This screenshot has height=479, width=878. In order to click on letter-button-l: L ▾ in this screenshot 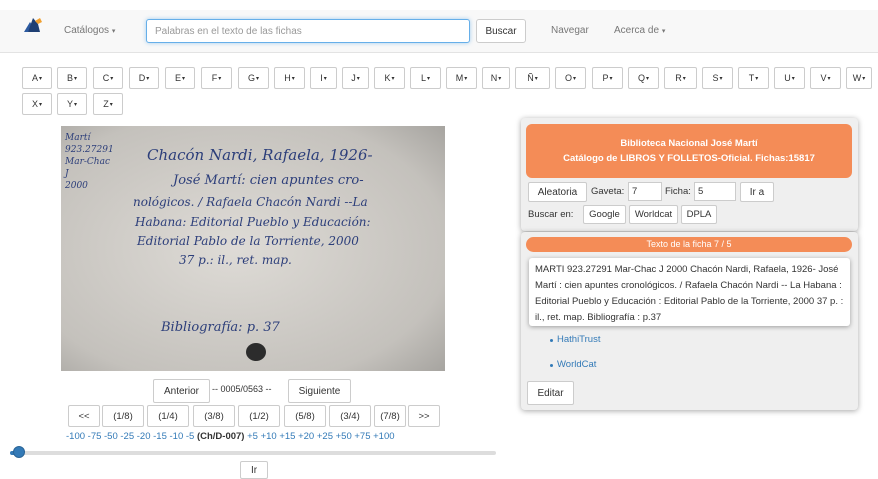, I will do `click(425, 78)`.